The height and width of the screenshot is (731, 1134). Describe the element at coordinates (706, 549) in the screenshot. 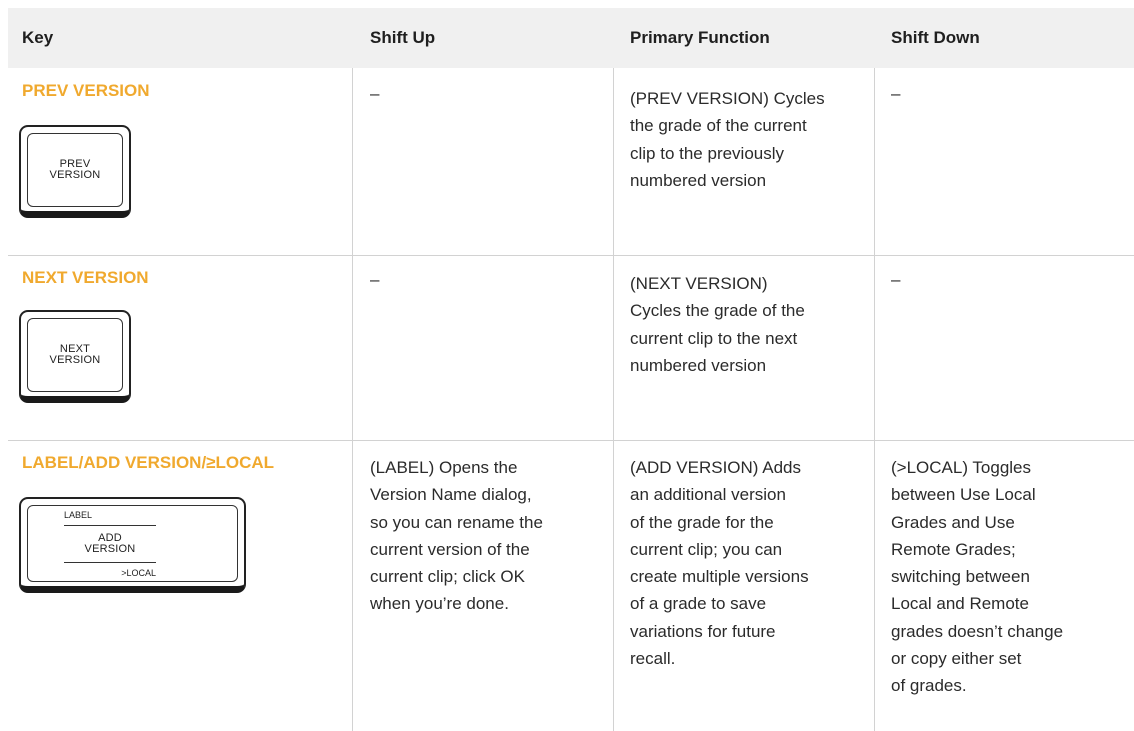

I see `text-line: current clip; you can` at that location.